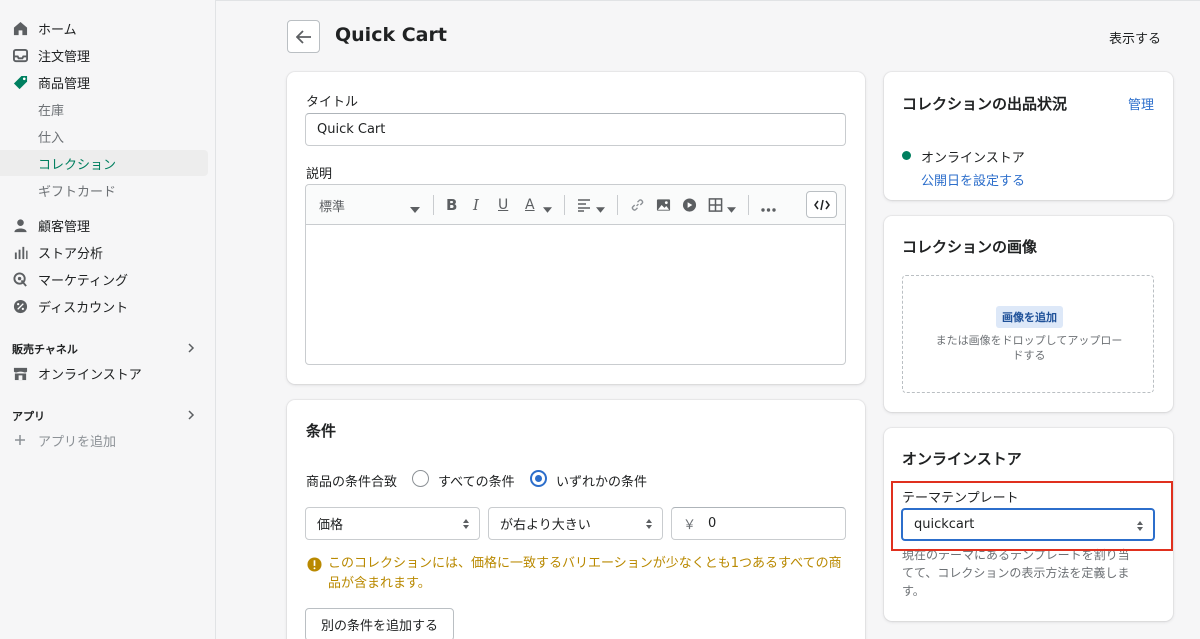 The width and height of the screenshot is (1200, 639). Describe the element at coordinates (503, 205) in the screenshot. I see `underline-icon: U` at that location.